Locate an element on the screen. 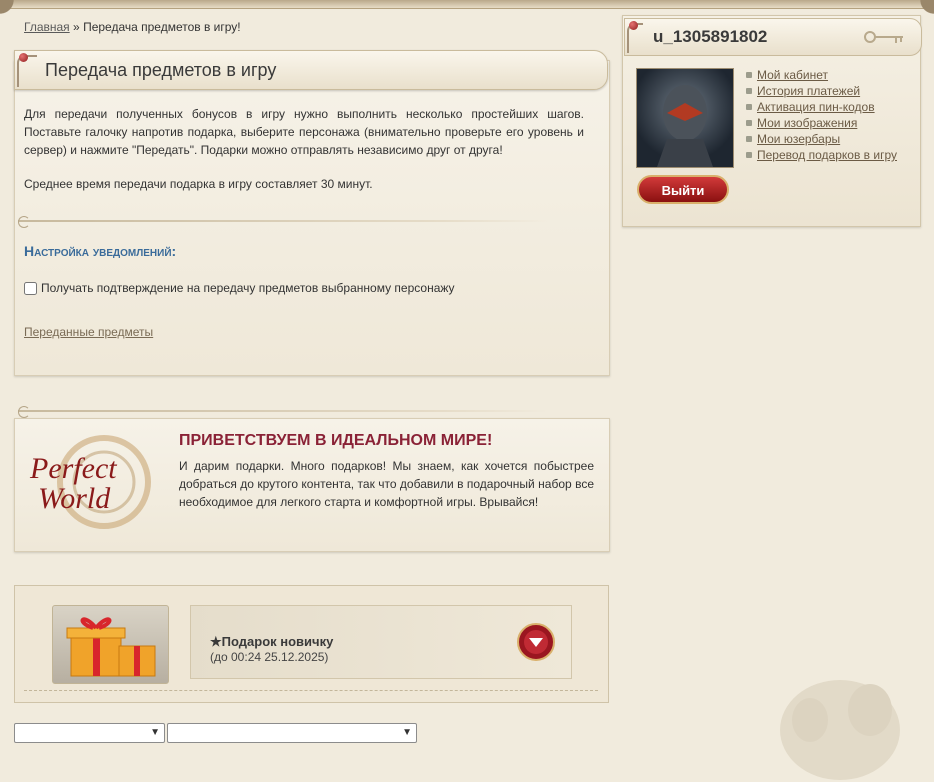 This screenshot has width=934, height=782. top-frame is located at coordinates (467, 4).